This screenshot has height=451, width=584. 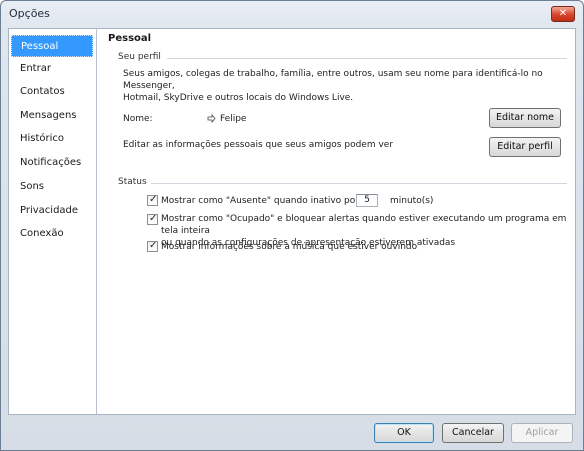 What do you see at coordinates (542, 433) in the screenshot?
I see `apply-button: Aplicar` at bounding box center [542, 433].